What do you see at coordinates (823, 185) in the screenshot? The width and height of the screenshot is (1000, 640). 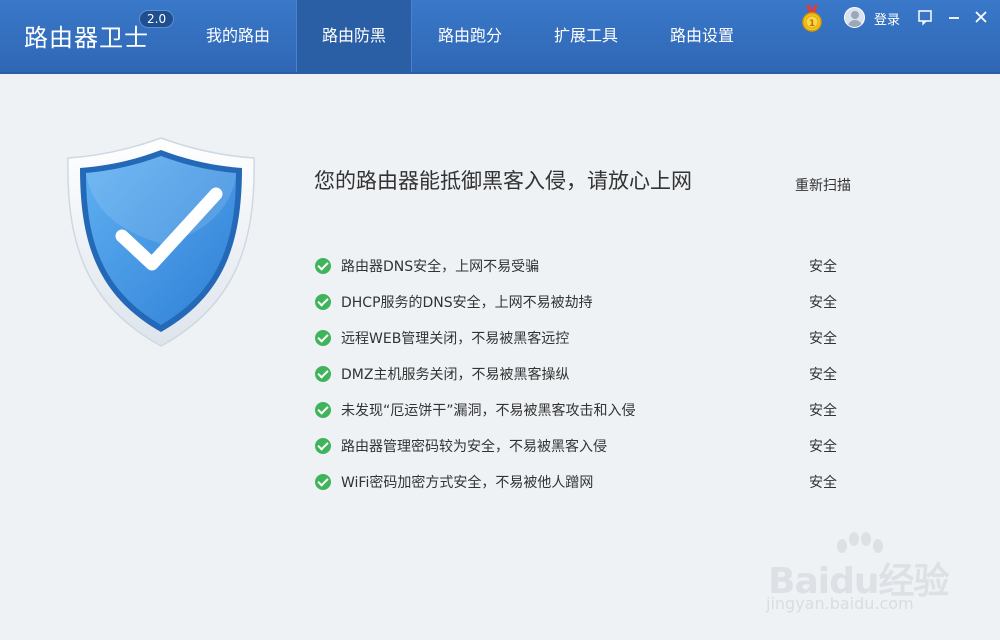 I see `rescan-button: 重新扫描` at bounding box center [823, 185].